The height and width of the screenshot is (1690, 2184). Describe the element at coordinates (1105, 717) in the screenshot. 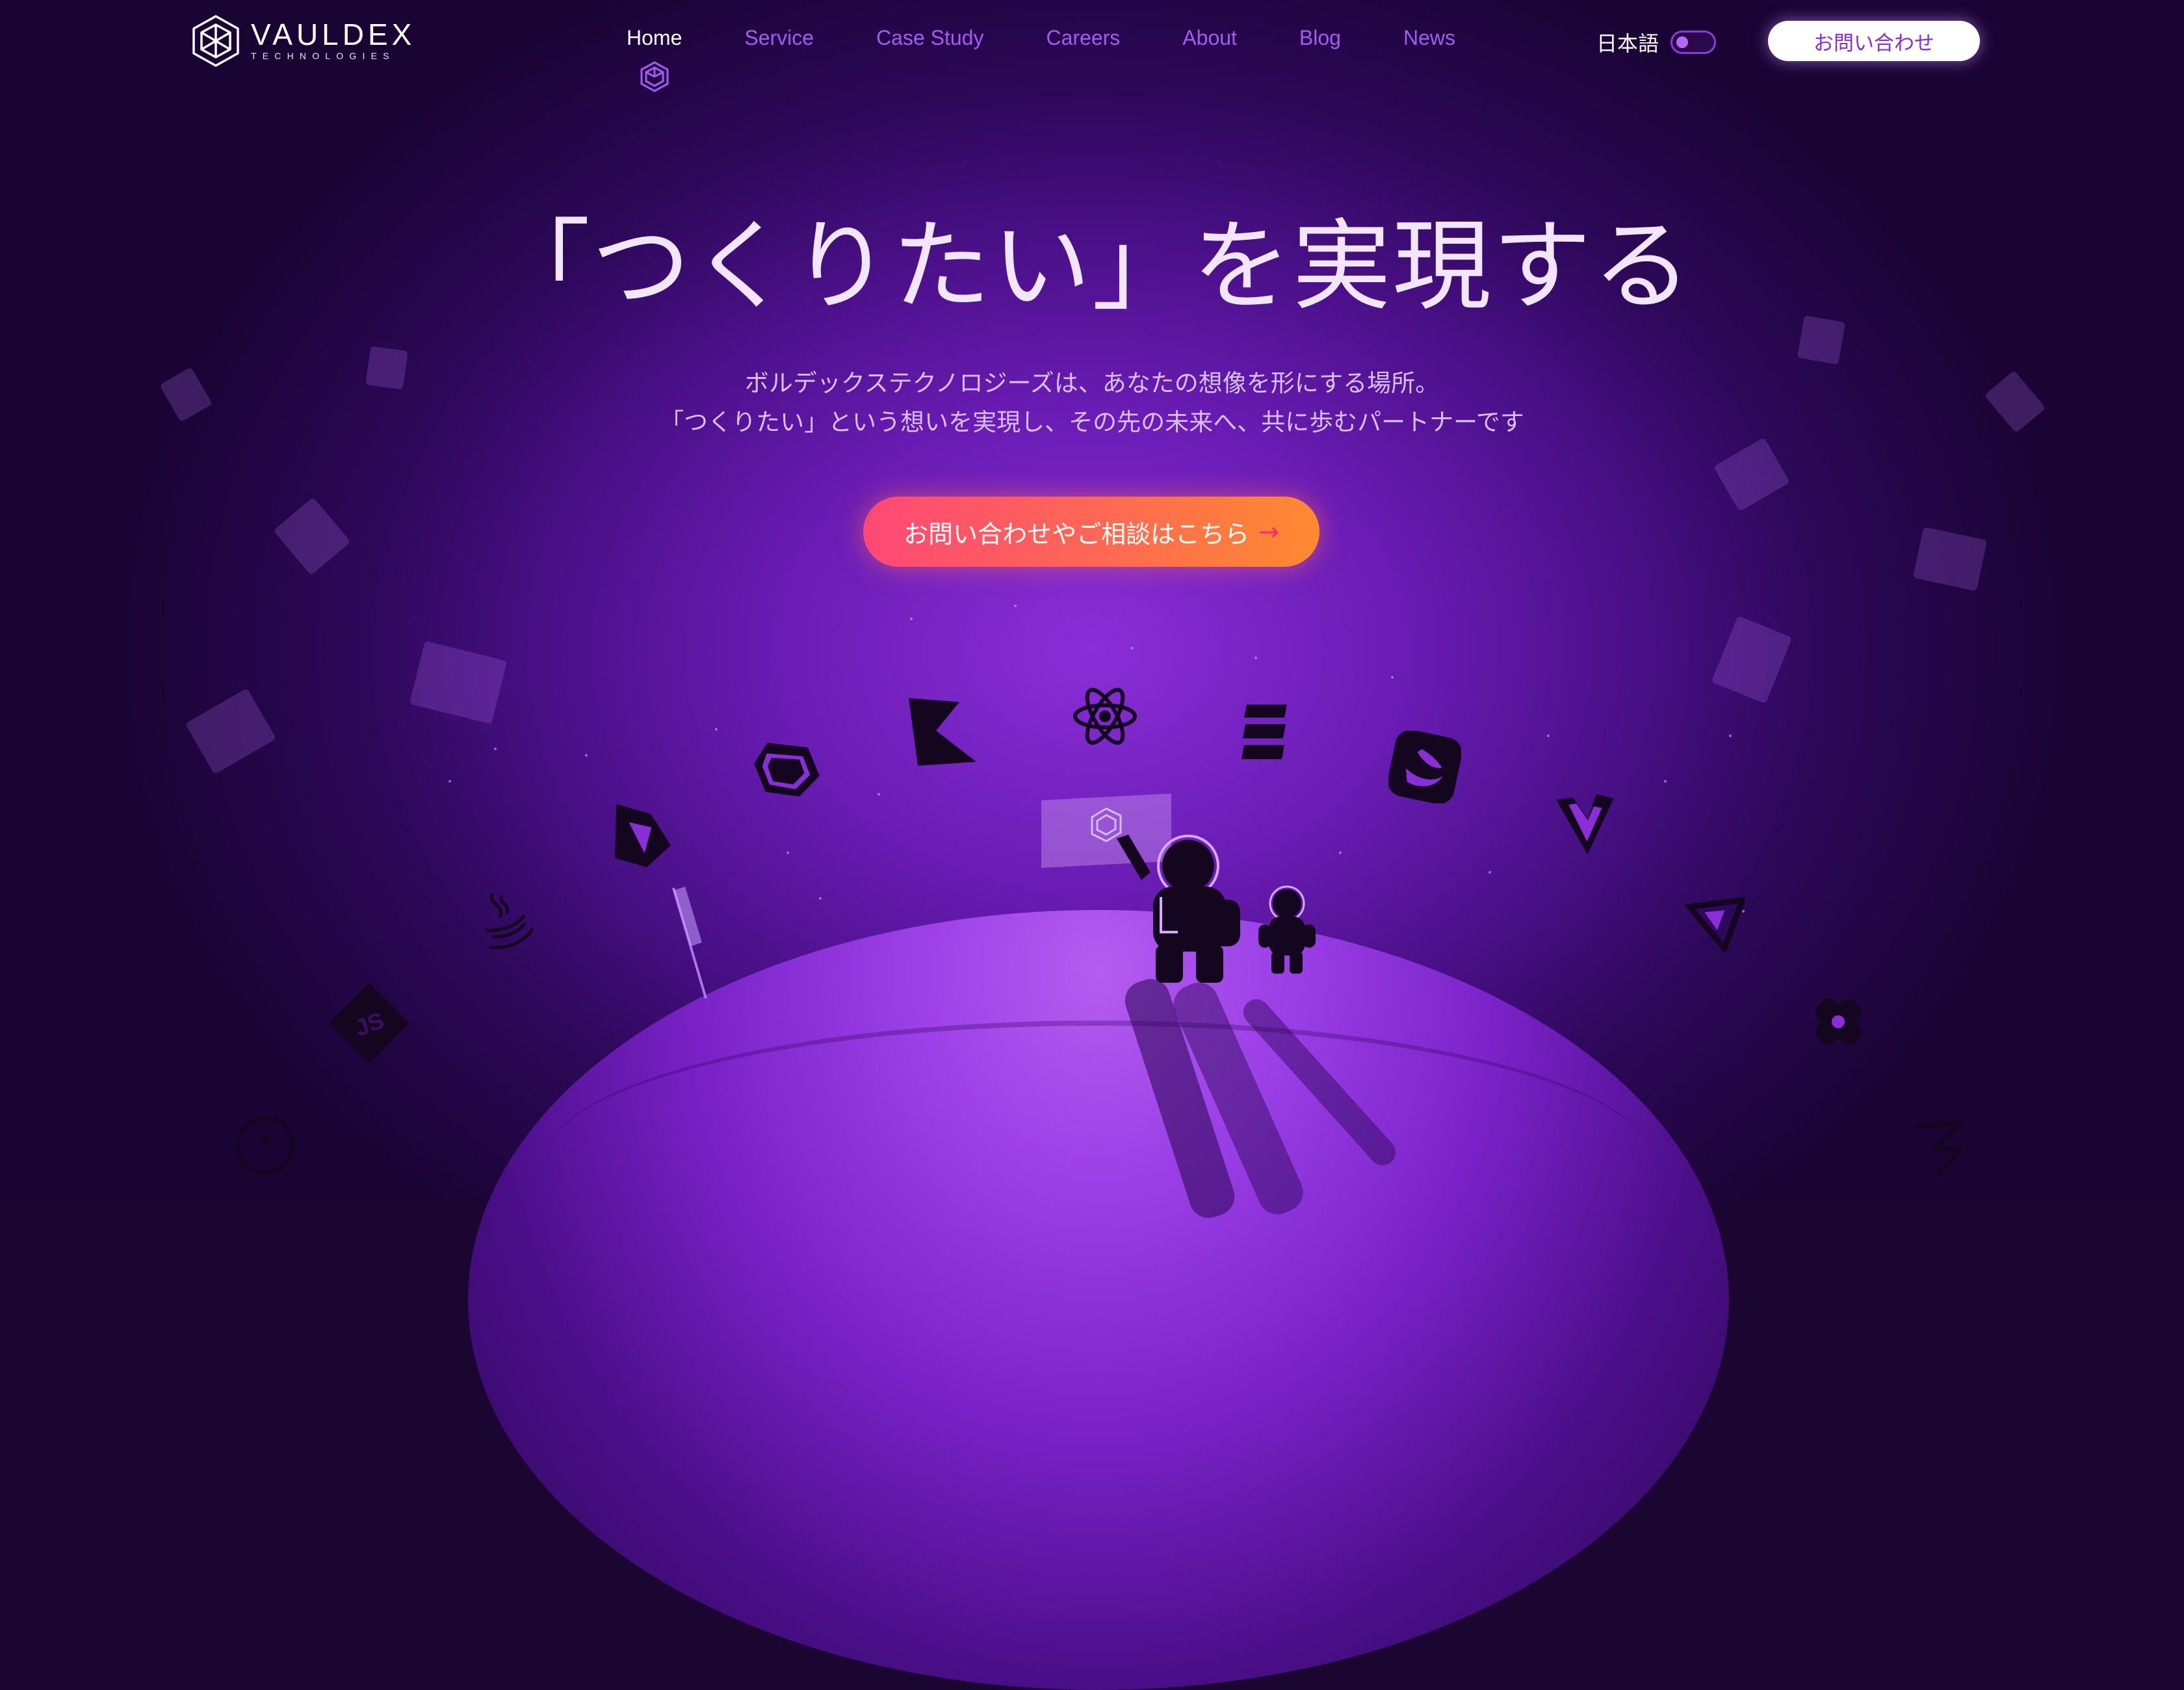

I see `react-icon` at that location.